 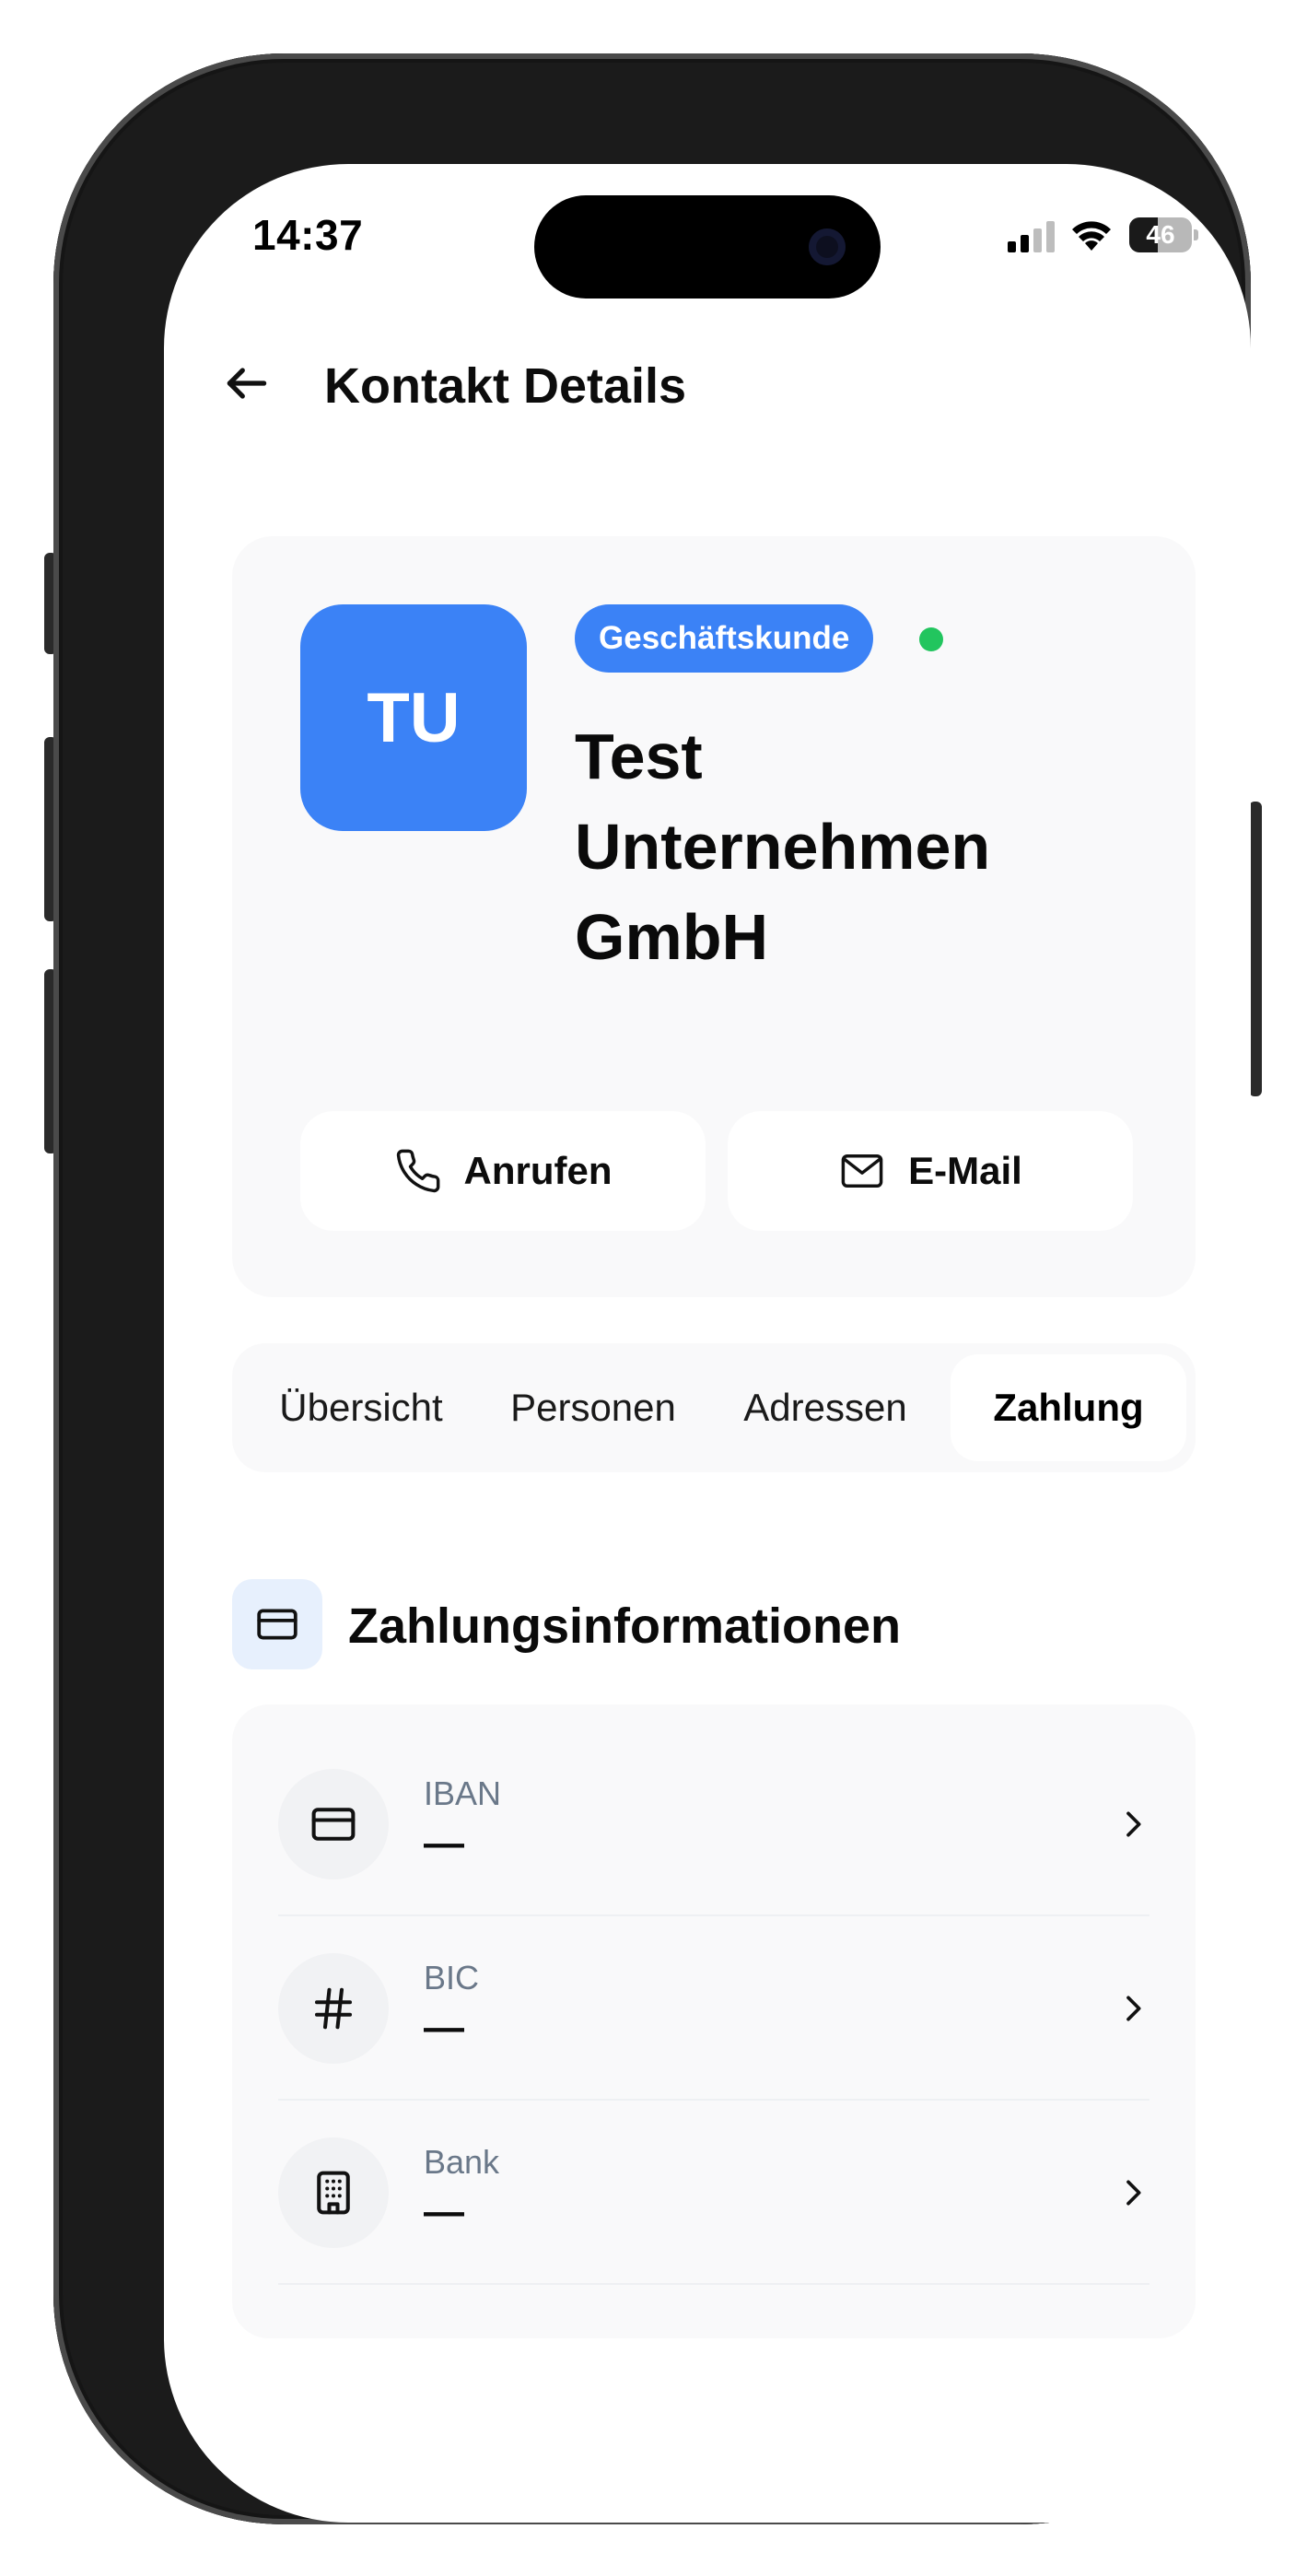 What do you see at coordinates (413, 717) in the screenshot?
I see `avatar: TU` at bounding box center [413, 717].